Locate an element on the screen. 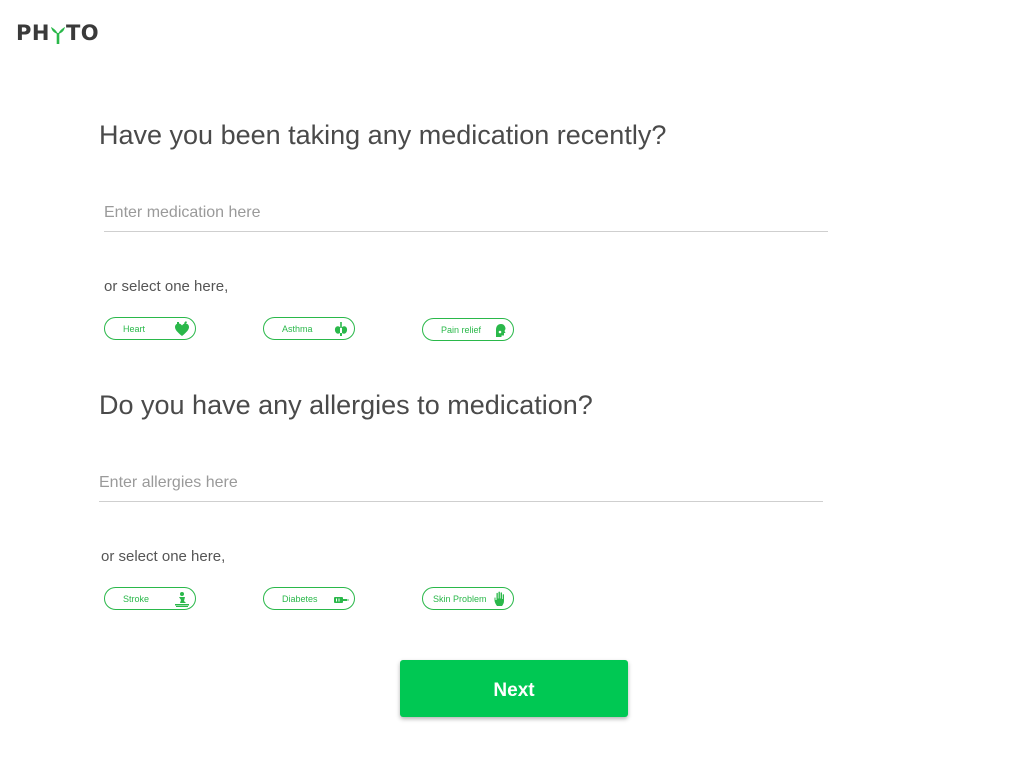  logo-text-left: PH is located at coordinates (33, 33).